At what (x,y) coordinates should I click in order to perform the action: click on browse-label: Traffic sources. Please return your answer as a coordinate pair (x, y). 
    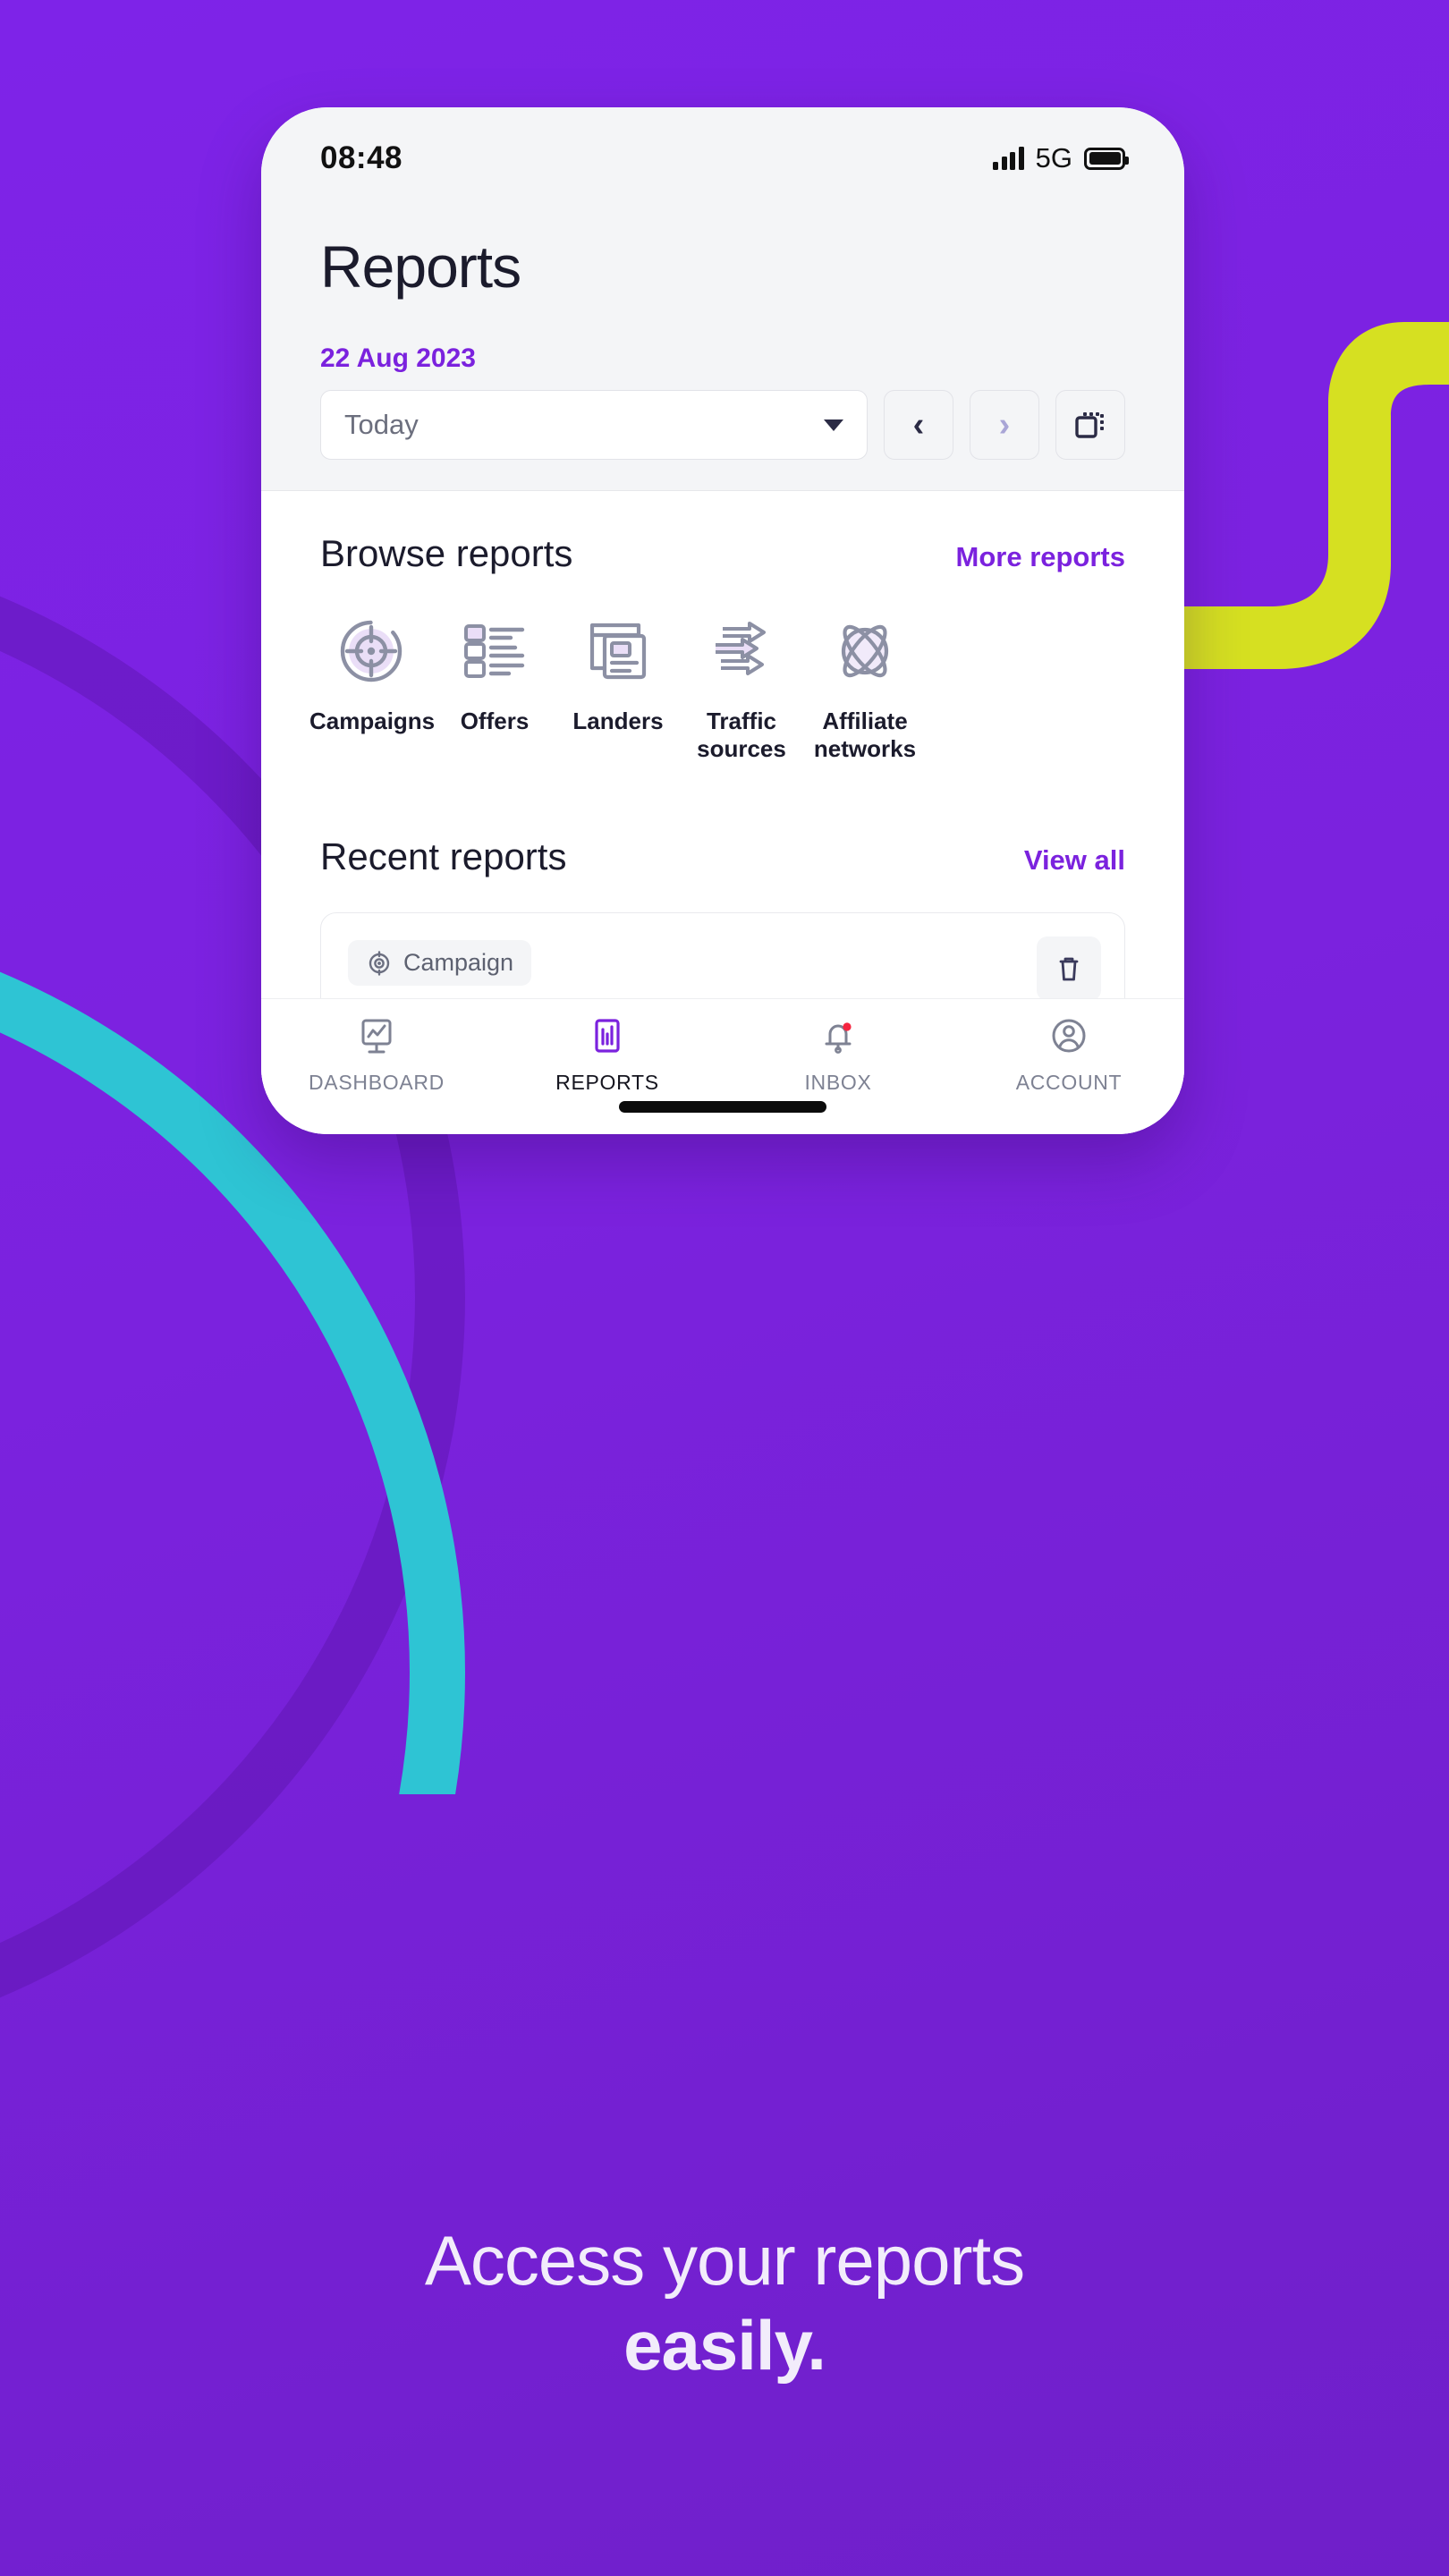
    Looking at the image, I should click on (741, 735).